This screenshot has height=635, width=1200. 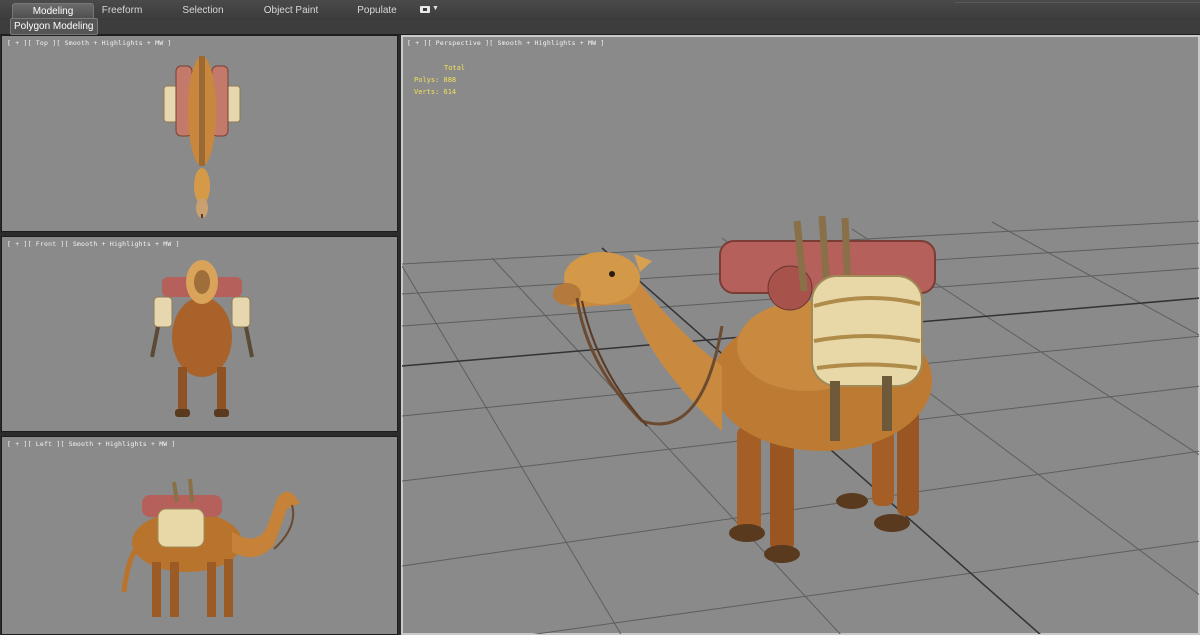 What do you see at coordinates (54, 26) in the screenshot?
I see `polygon-modeling-panel-button: Polygon Modeling` at bounding box center [54, 26].